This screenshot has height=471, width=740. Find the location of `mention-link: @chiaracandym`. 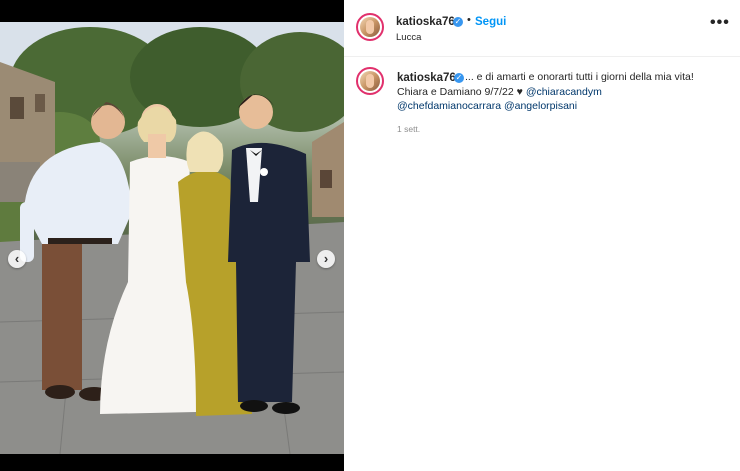

mention-link: @chiaracandym is located at coordinates (564, 92).